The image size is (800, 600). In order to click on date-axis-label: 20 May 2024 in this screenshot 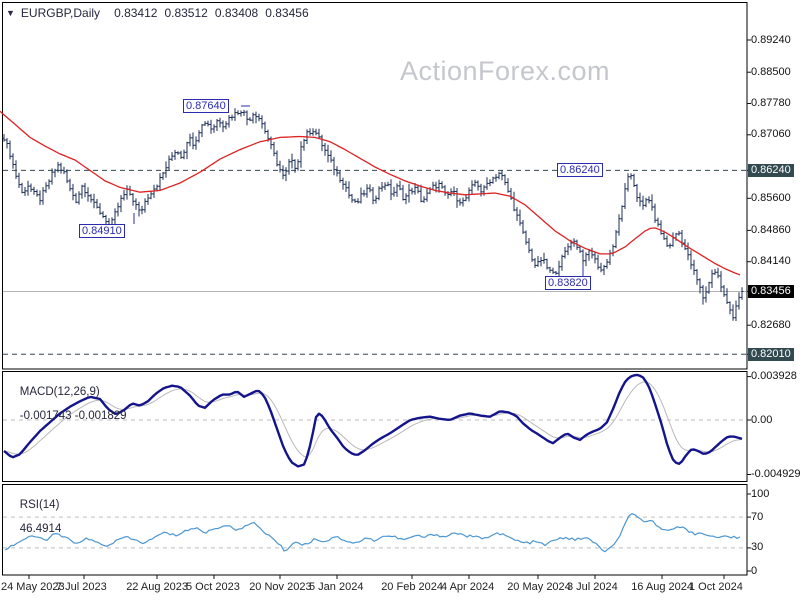, I will do `click(539, 587)`.